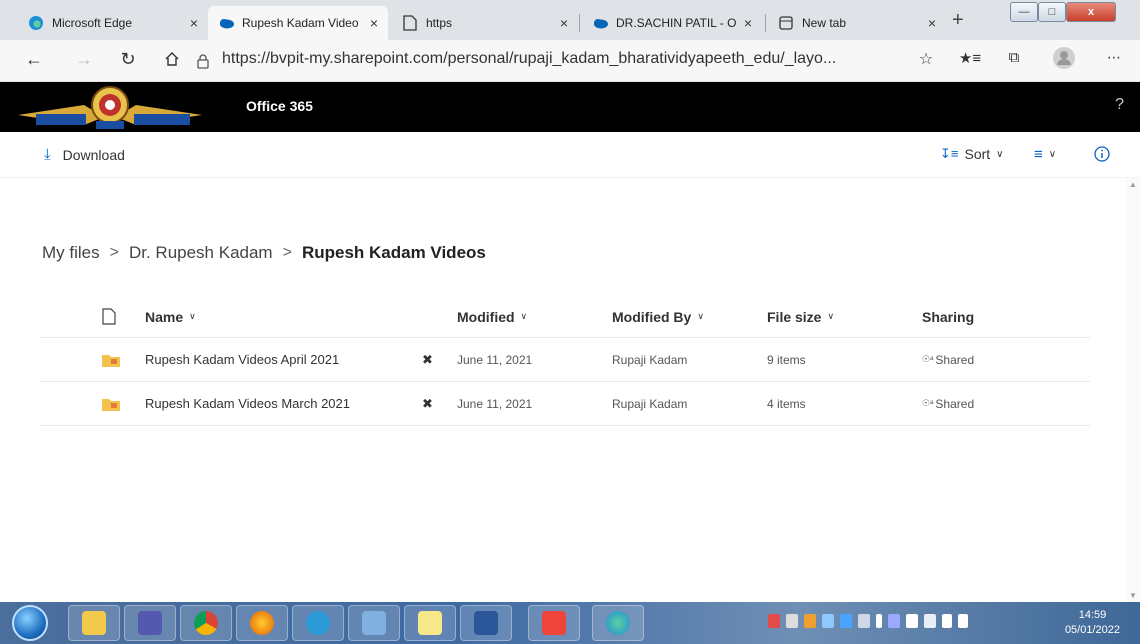 The height and width of the screenshot is (644, 1140). Describe the element at coordinates (203, 63) in the screenshot. I see `lock-icon` at that location.